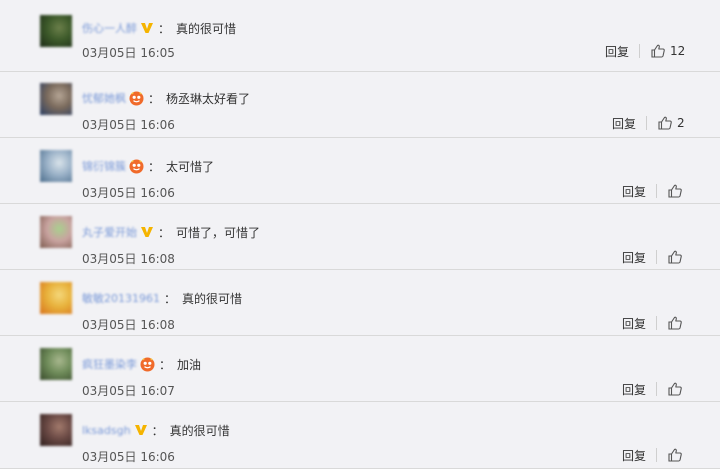  What do you see at coordinates (128, 53) in the screenshot?
I see `comment-timestamp: 03月05日 16:05` at bounding box center [128, 53].